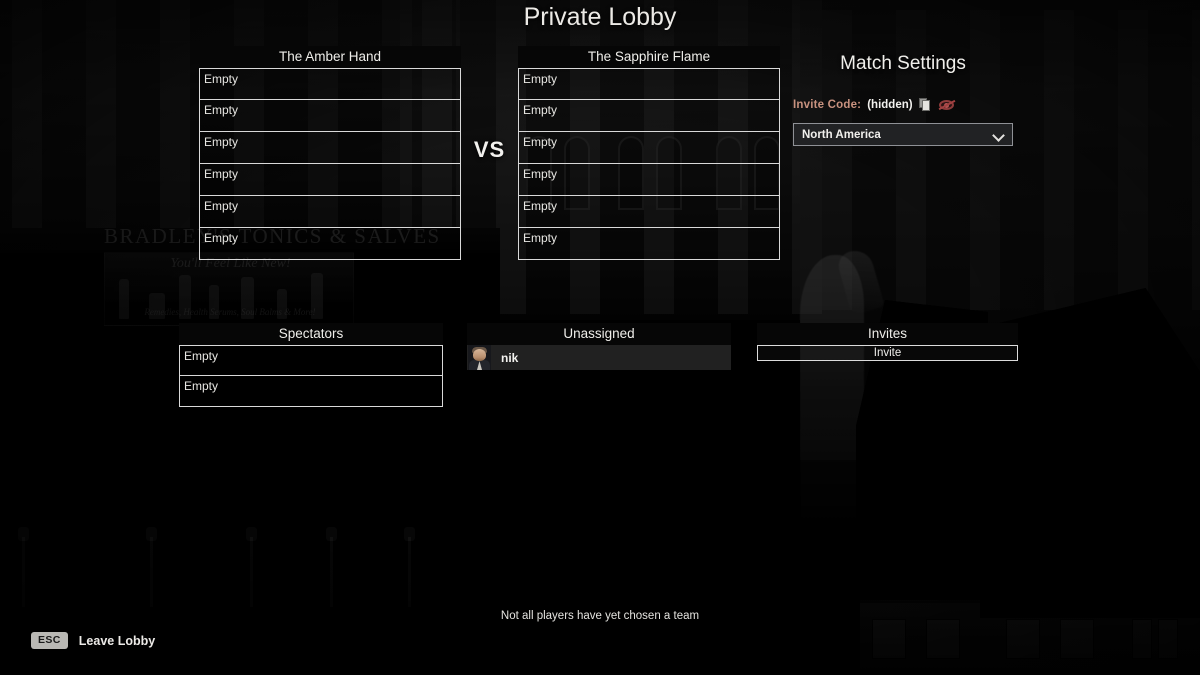  I want to click on eye-slash-icon, so click(946, 105).